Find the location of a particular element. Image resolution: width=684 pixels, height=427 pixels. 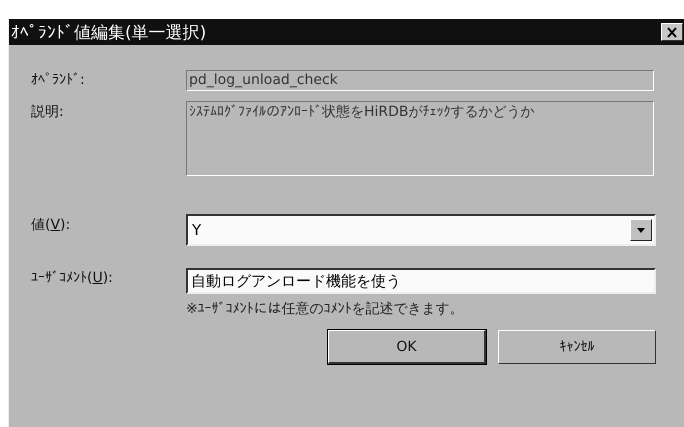

description-field: ｼｽﾃﾑﾛｸﾞﾌｧｲﾙのｱﾝﾛｰﾄﾞ状態をHiRDBがﾁｪｯｸするかどうか is located at coordinates (420, 138).